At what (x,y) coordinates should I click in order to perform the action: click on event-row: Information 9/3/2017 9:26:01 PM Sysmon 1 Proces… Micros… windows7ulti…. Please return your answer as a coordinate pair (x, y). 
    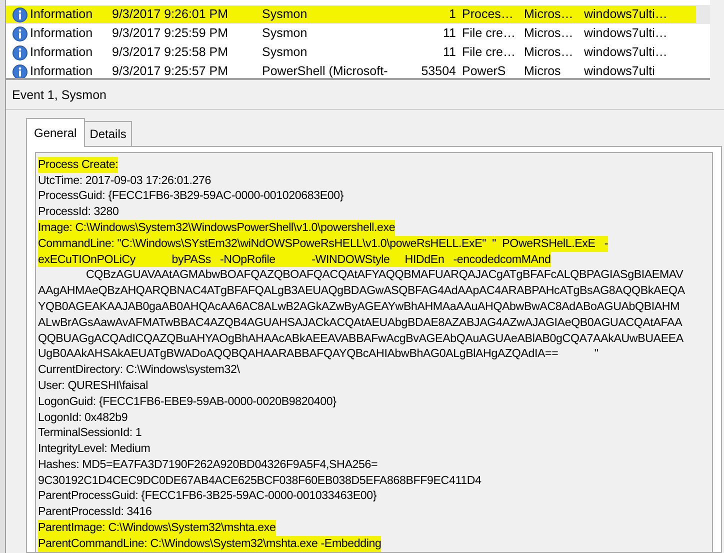
    Looking at the image, I should click on (358, 14).